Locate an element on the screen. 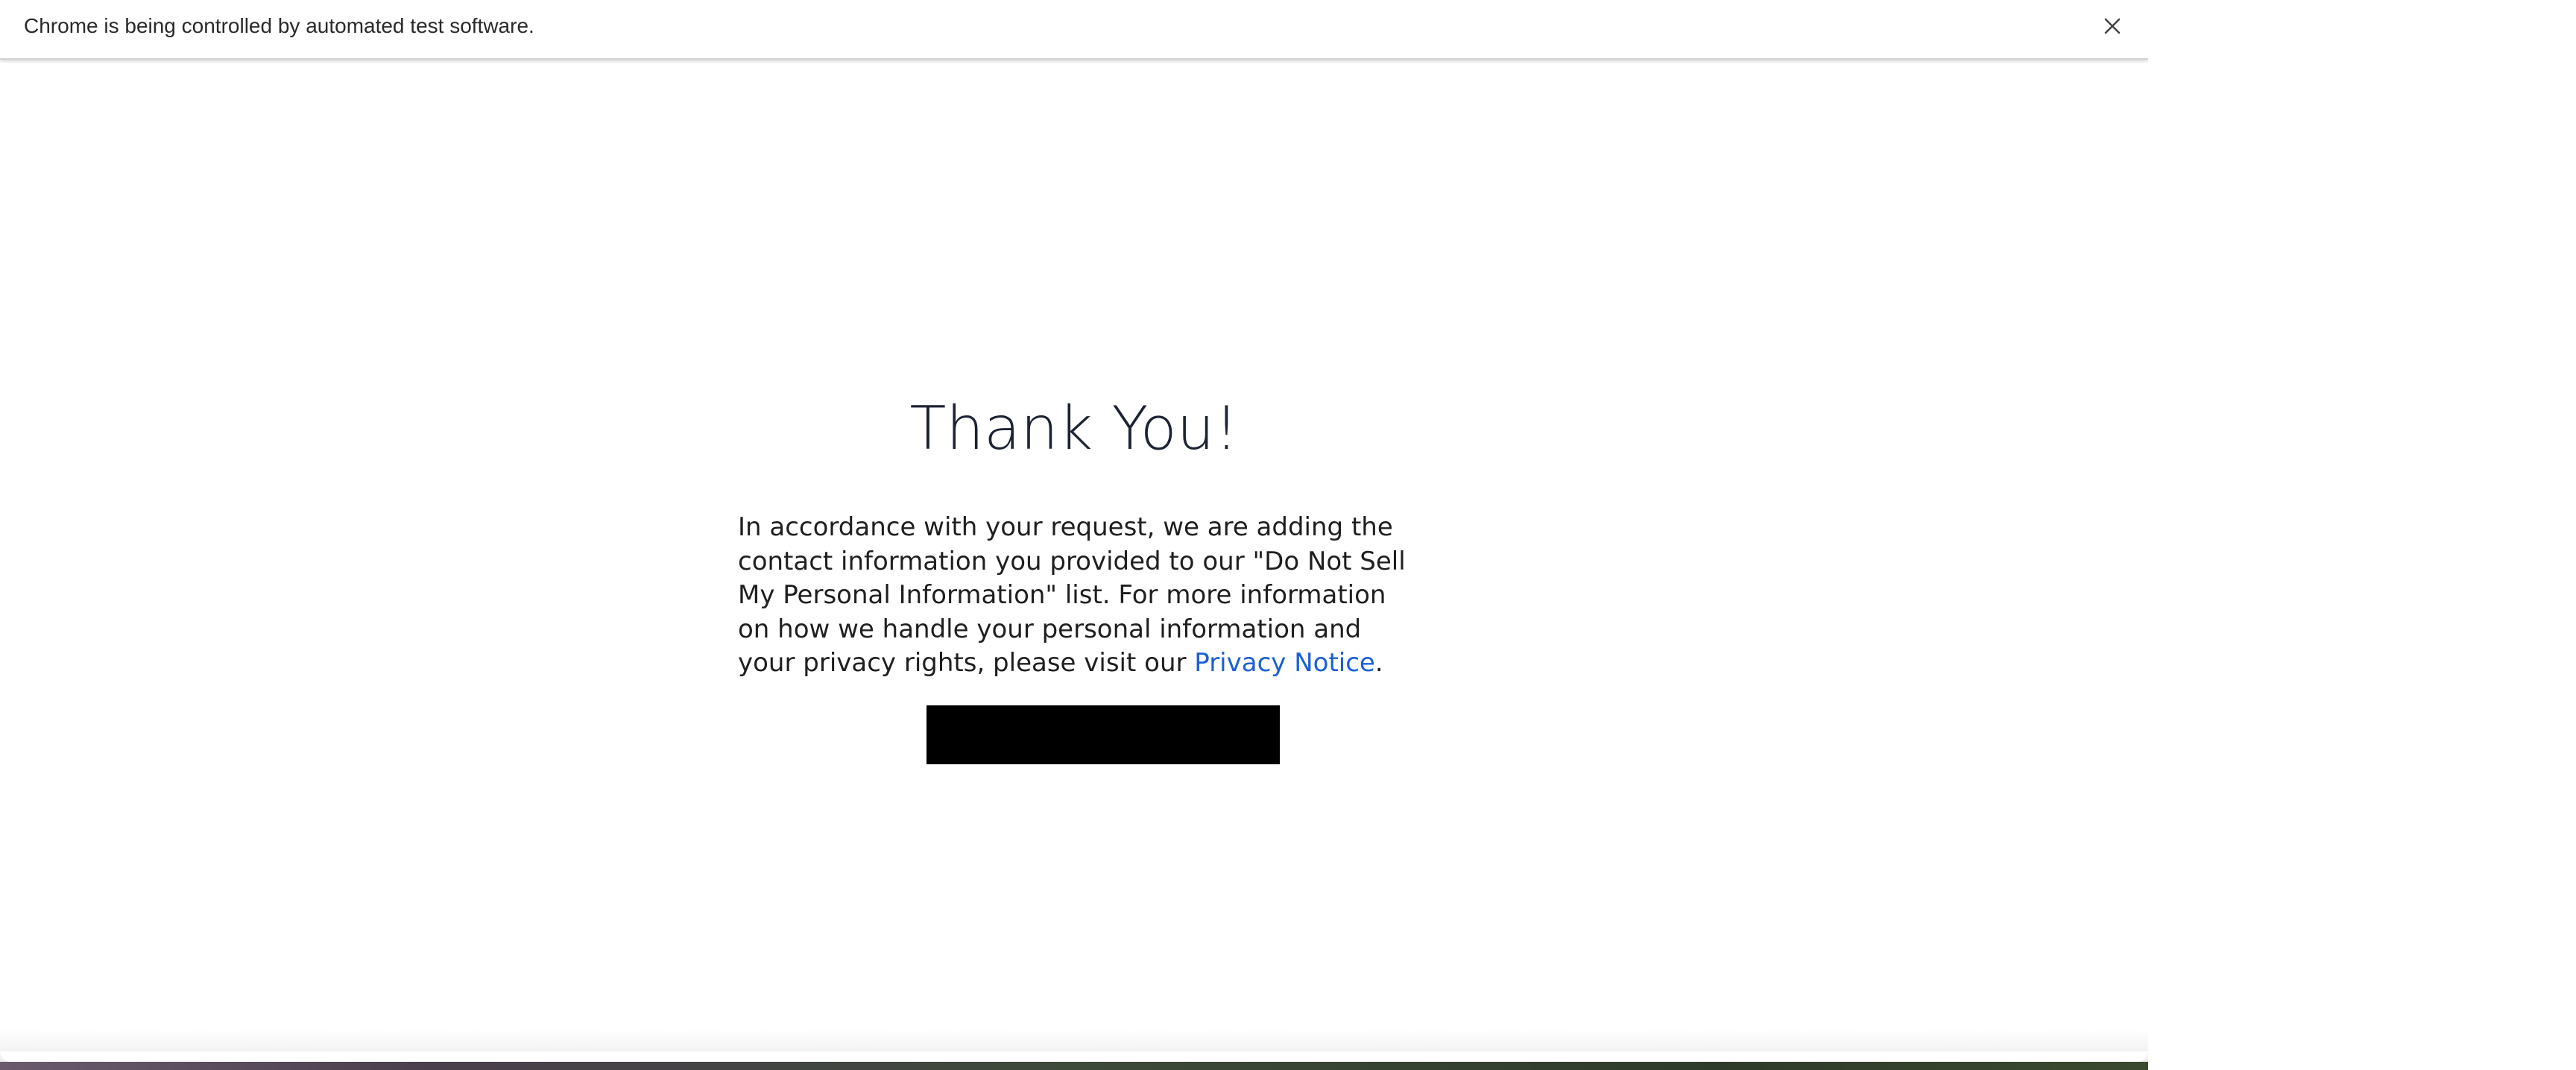 Image resolution: width=2576 pixels, height=1070 pixels. desktop-wallpaper-strip is located at coordinates (1074, 1066).